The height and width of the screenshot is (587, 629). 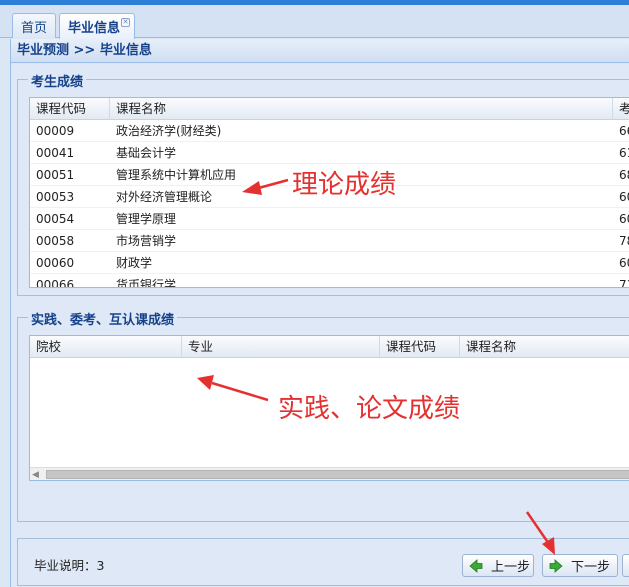 I want to click on cell-course-name: 政治经济学(财经类), so click(x=169, y=131).